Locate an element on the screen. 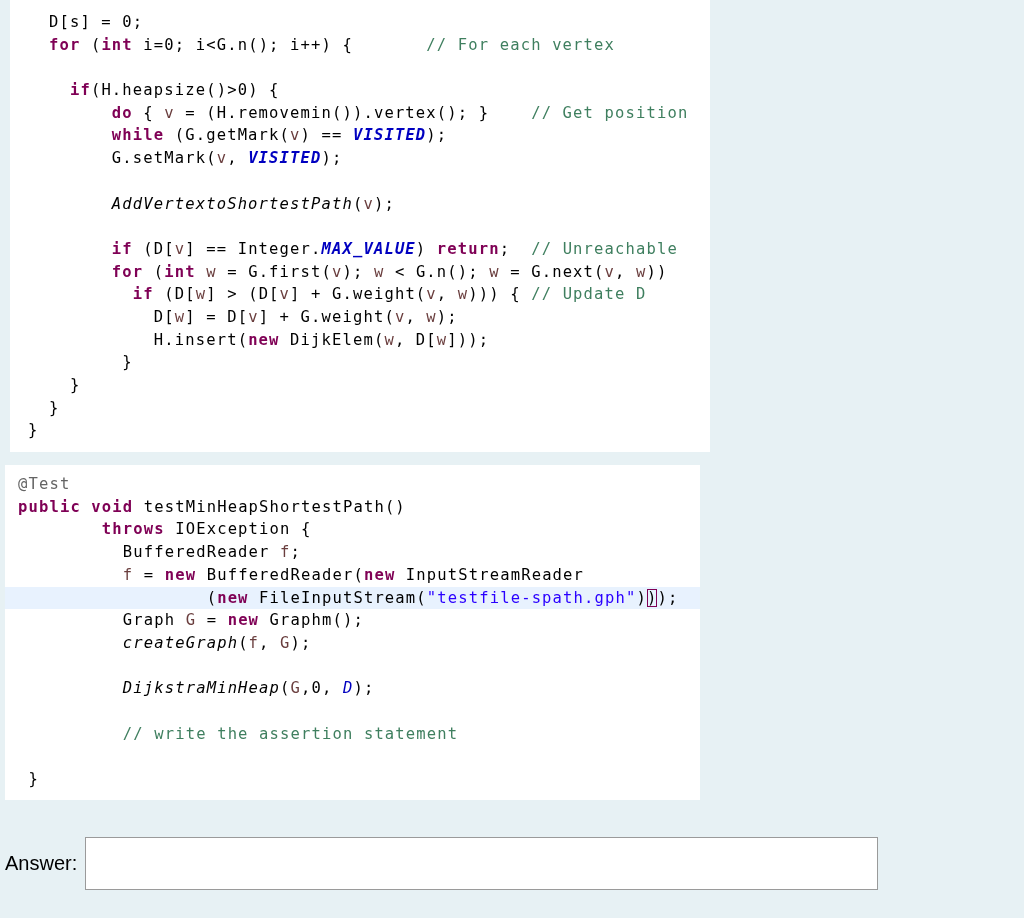 The width and height of the screenshot is (1024, 918). code-line: createGraph(f, G); is located at coordinates (217, 643).